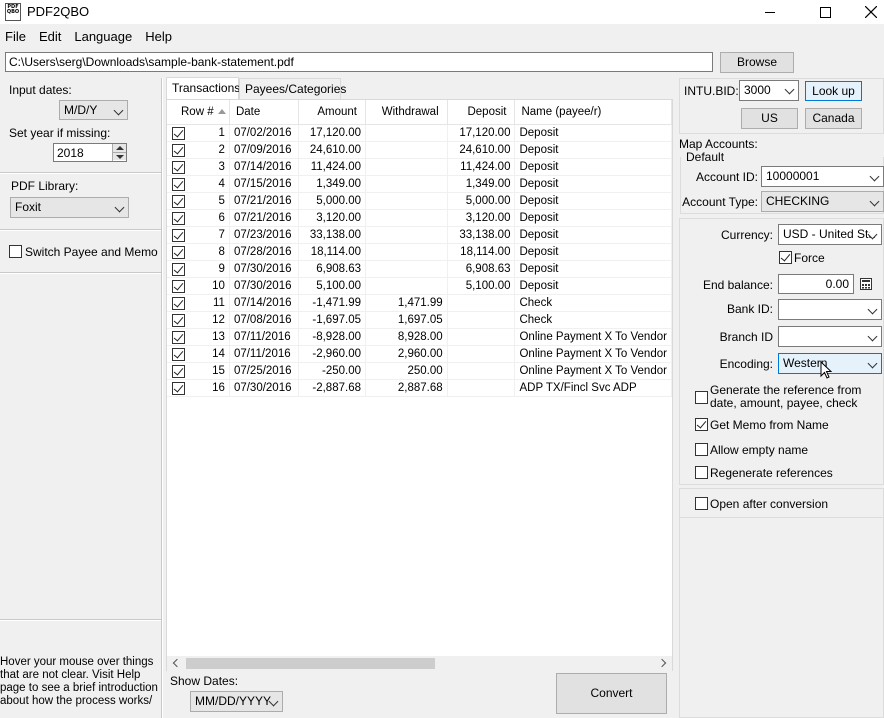 The image size is (884, 718). What do you see at coordinates (51, 37) in the screenshot?
I see `menu-edit: Edit` at bounding box center [51, 37].